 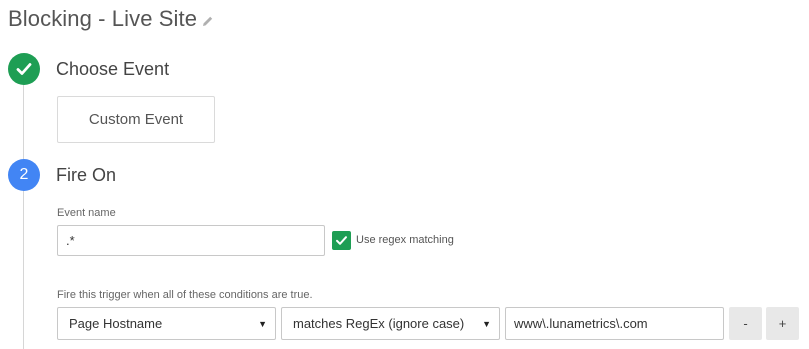 What do you see at coordinates (208, 20) in the screenshot?
I see `pencil-icon` at bounding box center [208, 20].